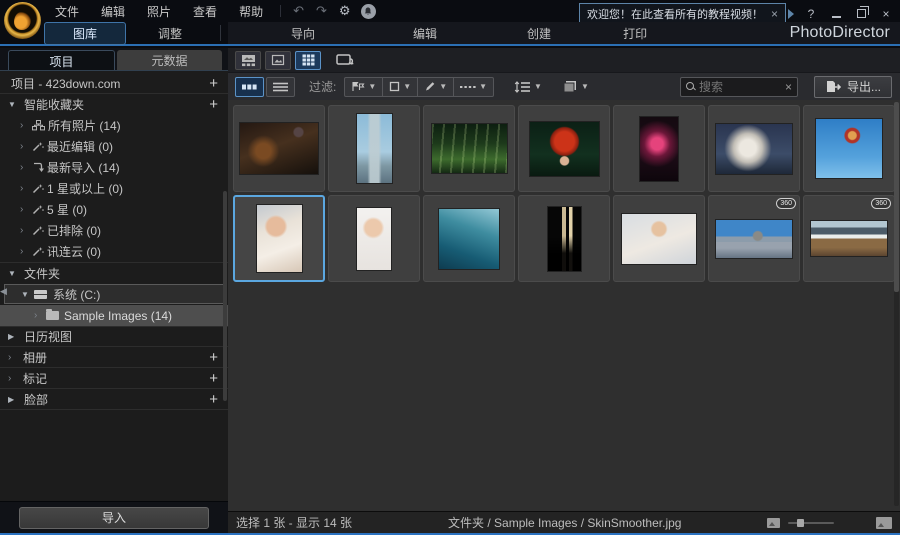 This screenshot has width=900, height=535. What do you see at coordinates (788, 87) in the screenshot?
I see `search-clear-icon: ×` at bounding box center [788, 87].